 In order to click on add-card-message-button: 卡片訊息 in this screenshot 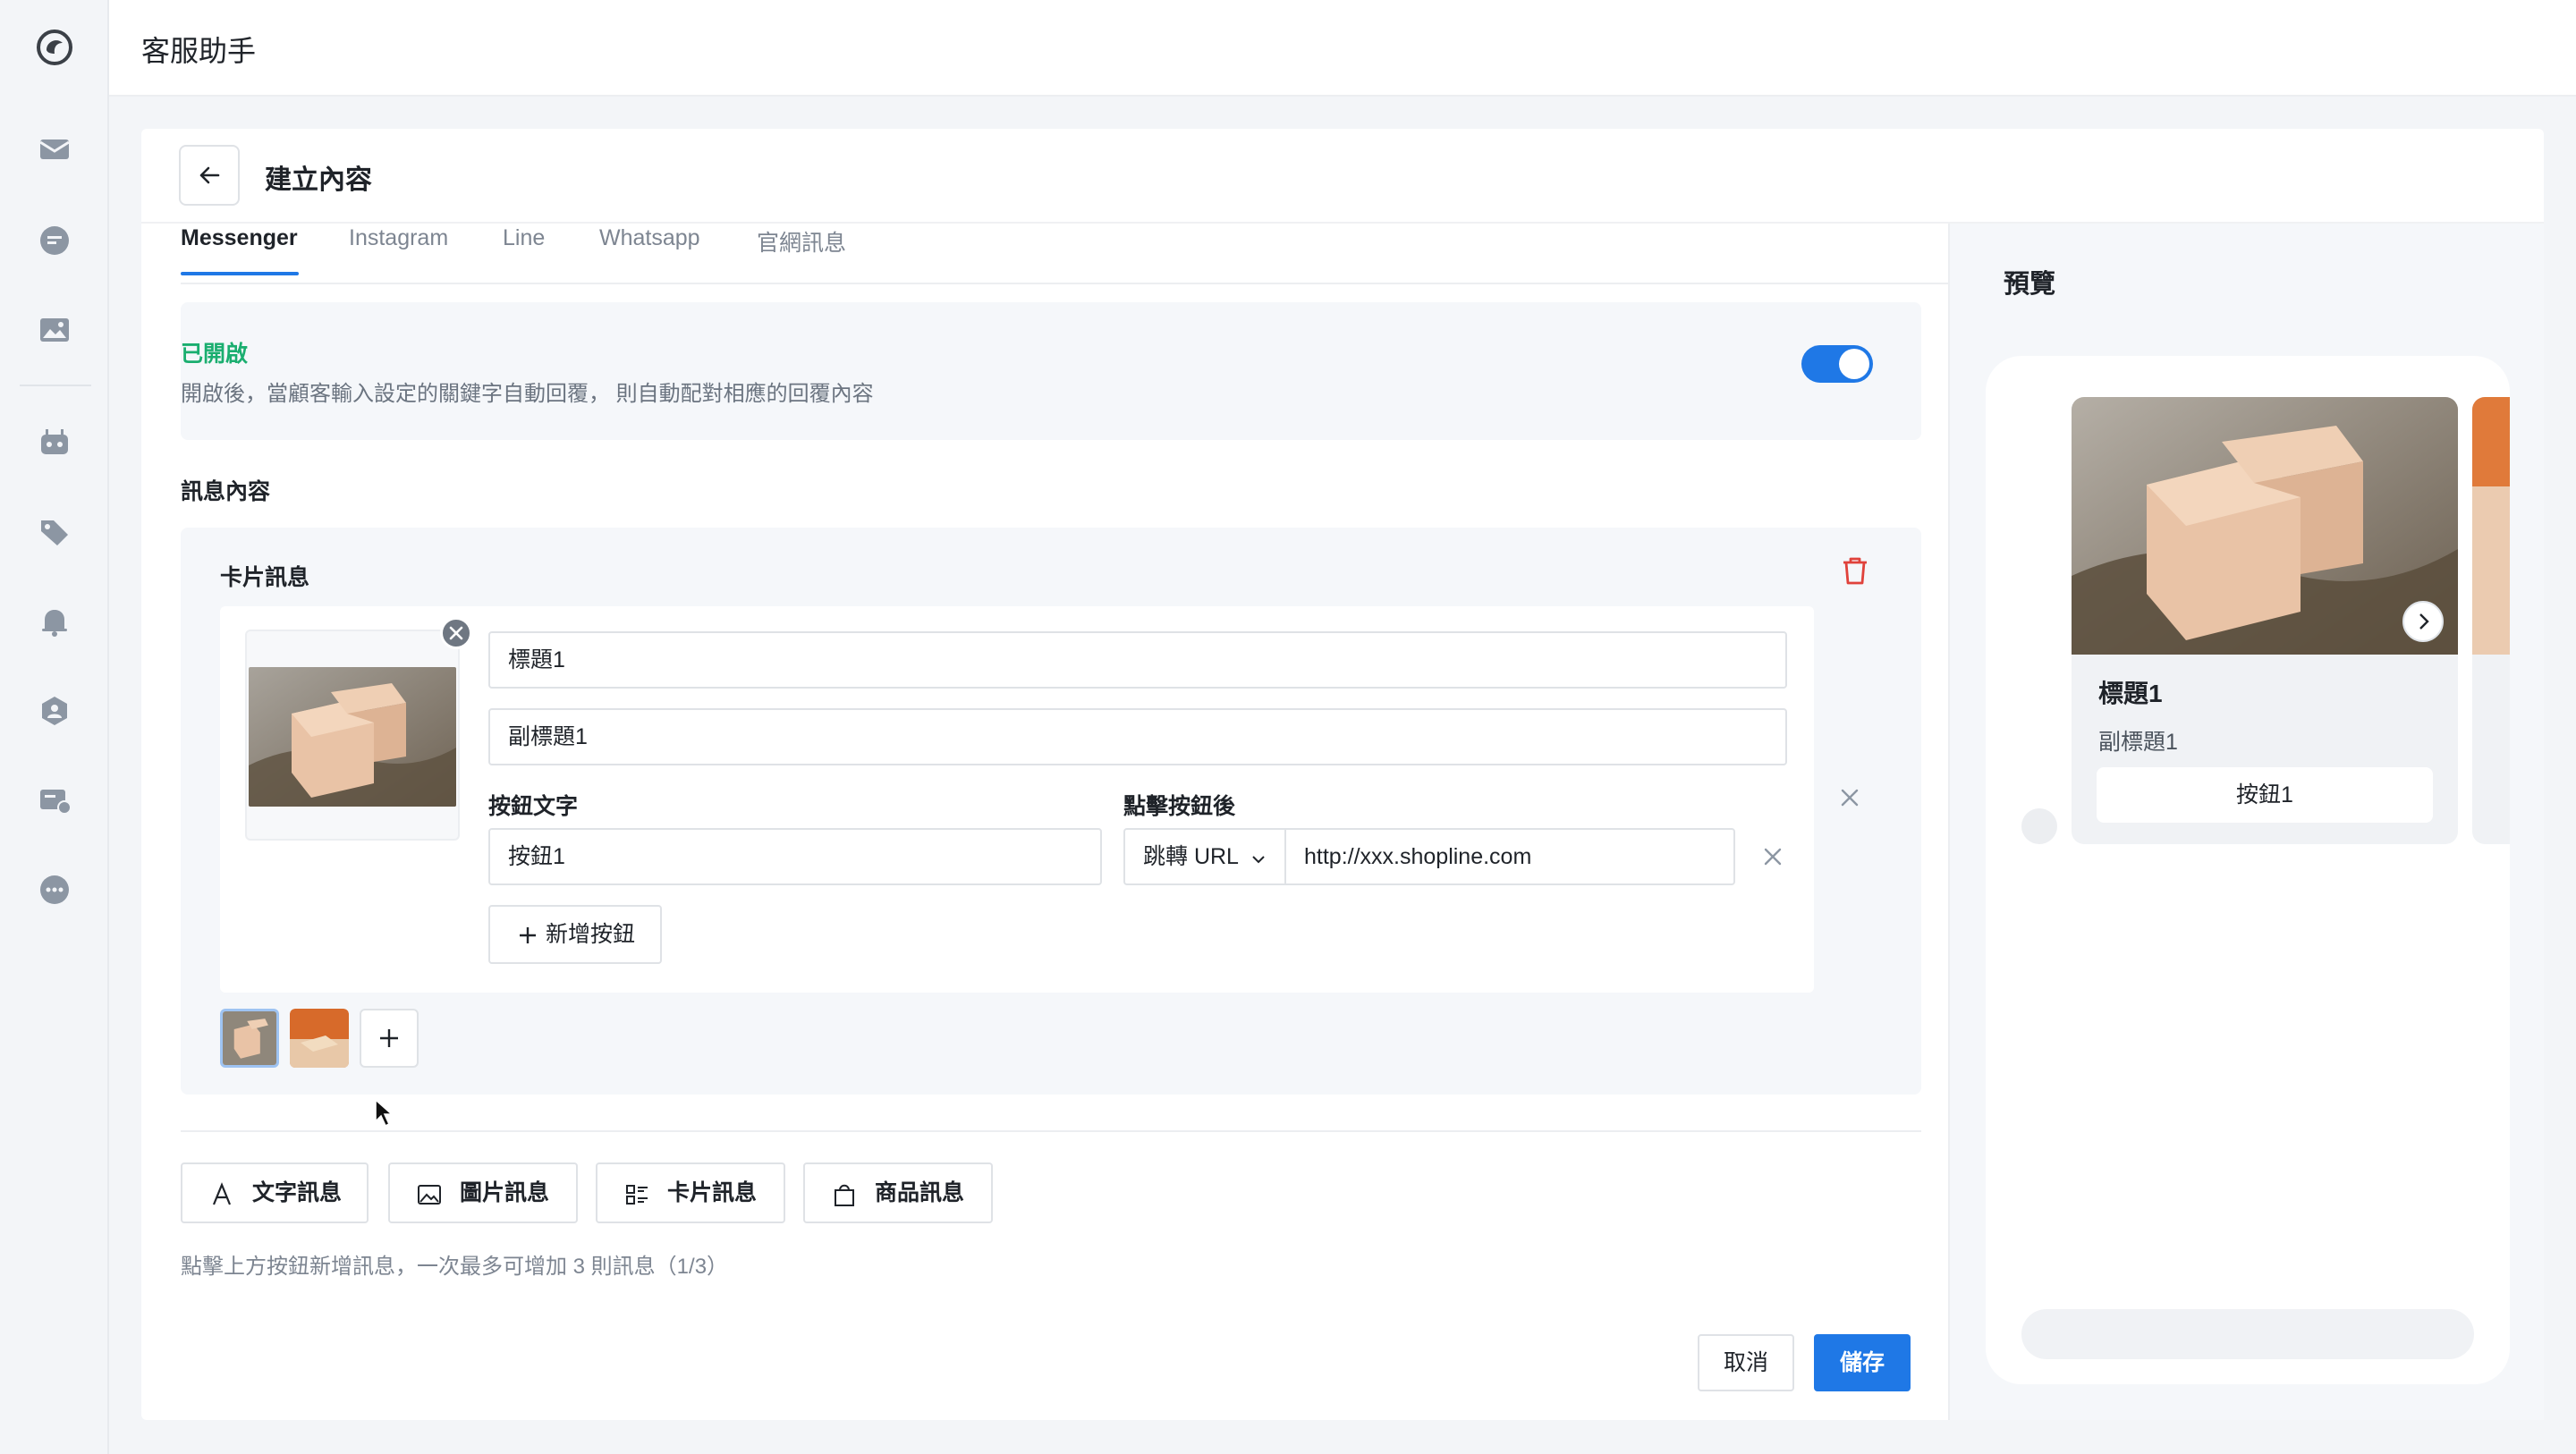, I will do `click(690, 1192)`.